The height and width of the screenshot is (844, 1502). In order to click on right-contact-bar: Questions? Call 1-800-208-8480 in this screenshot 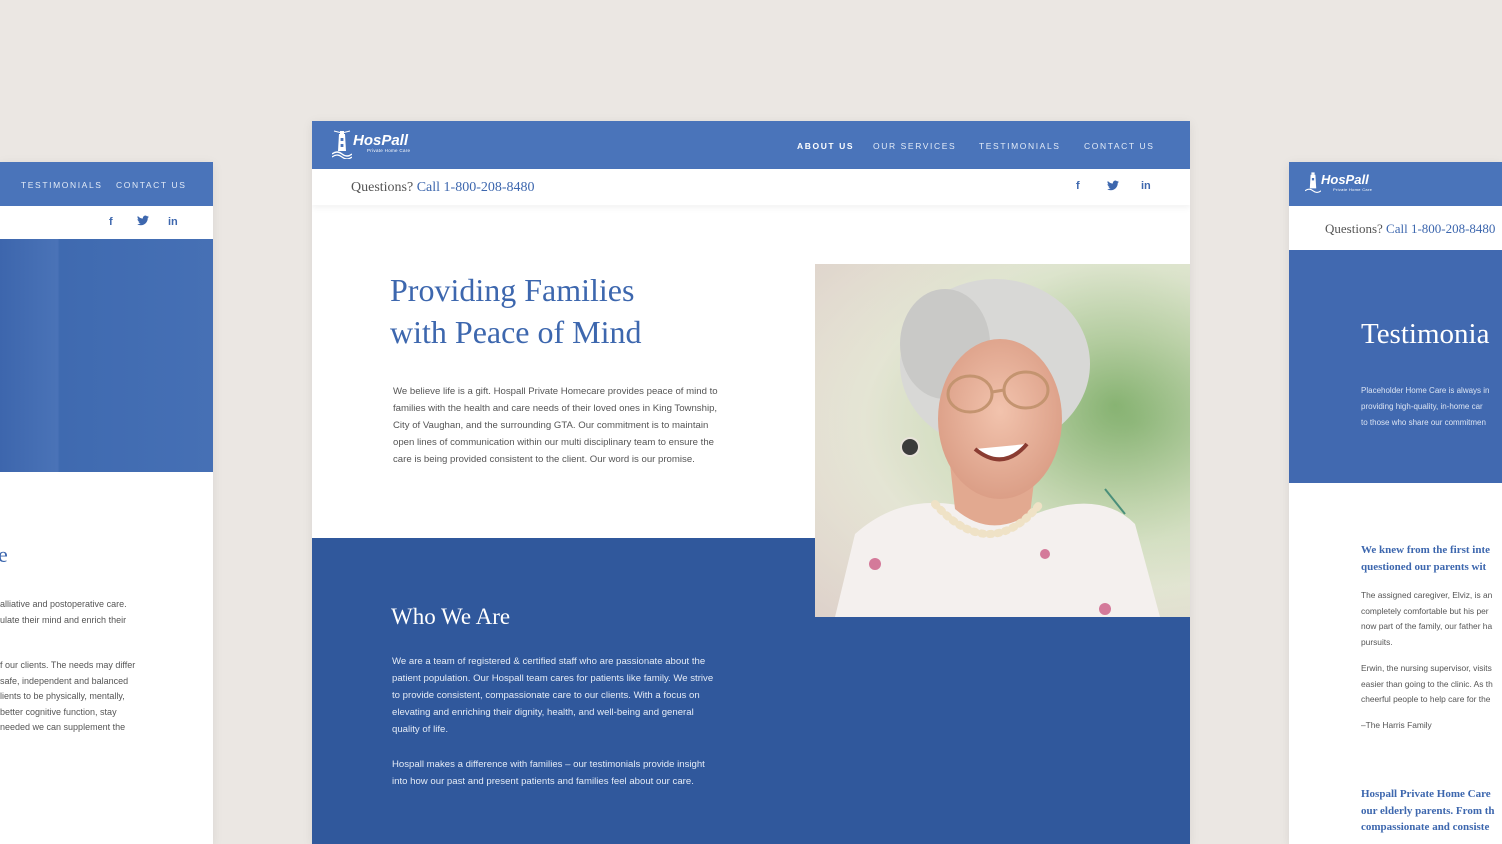, I will do `click(1395, 228)`.